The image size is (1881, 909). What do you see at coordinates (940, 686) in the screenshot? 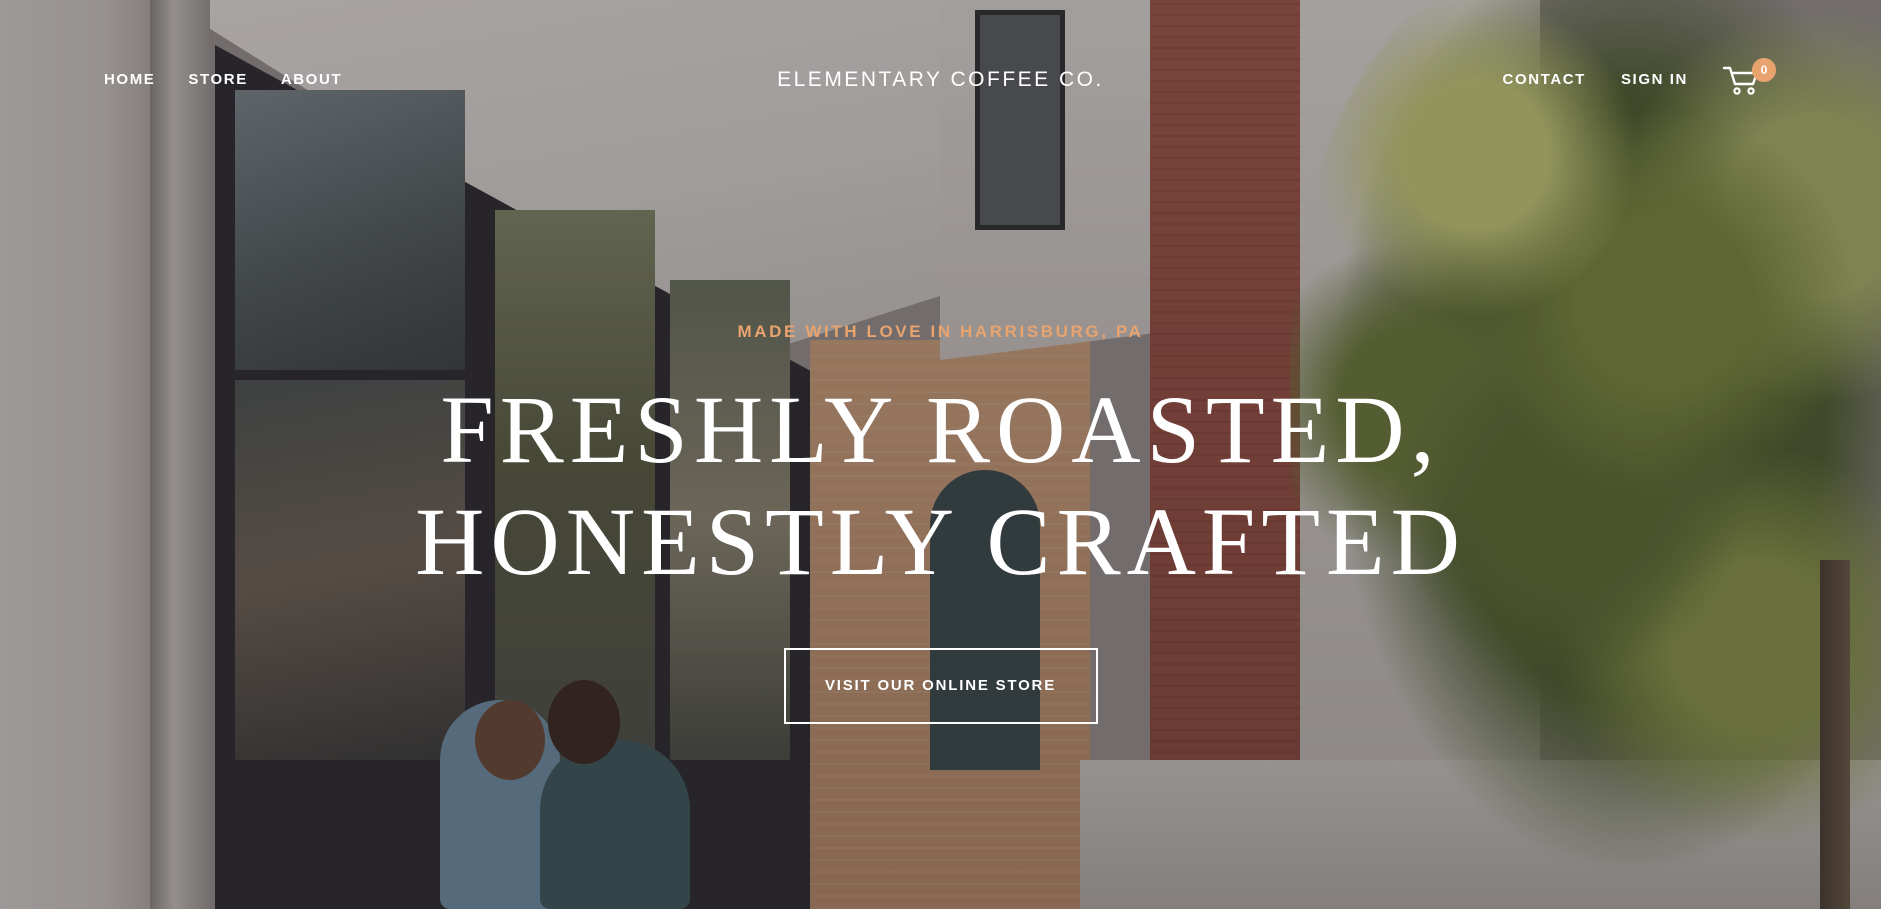
I see `visit-online-store-button: VISIT OUR ONLINE STORE` at bounding box center [940, 686].